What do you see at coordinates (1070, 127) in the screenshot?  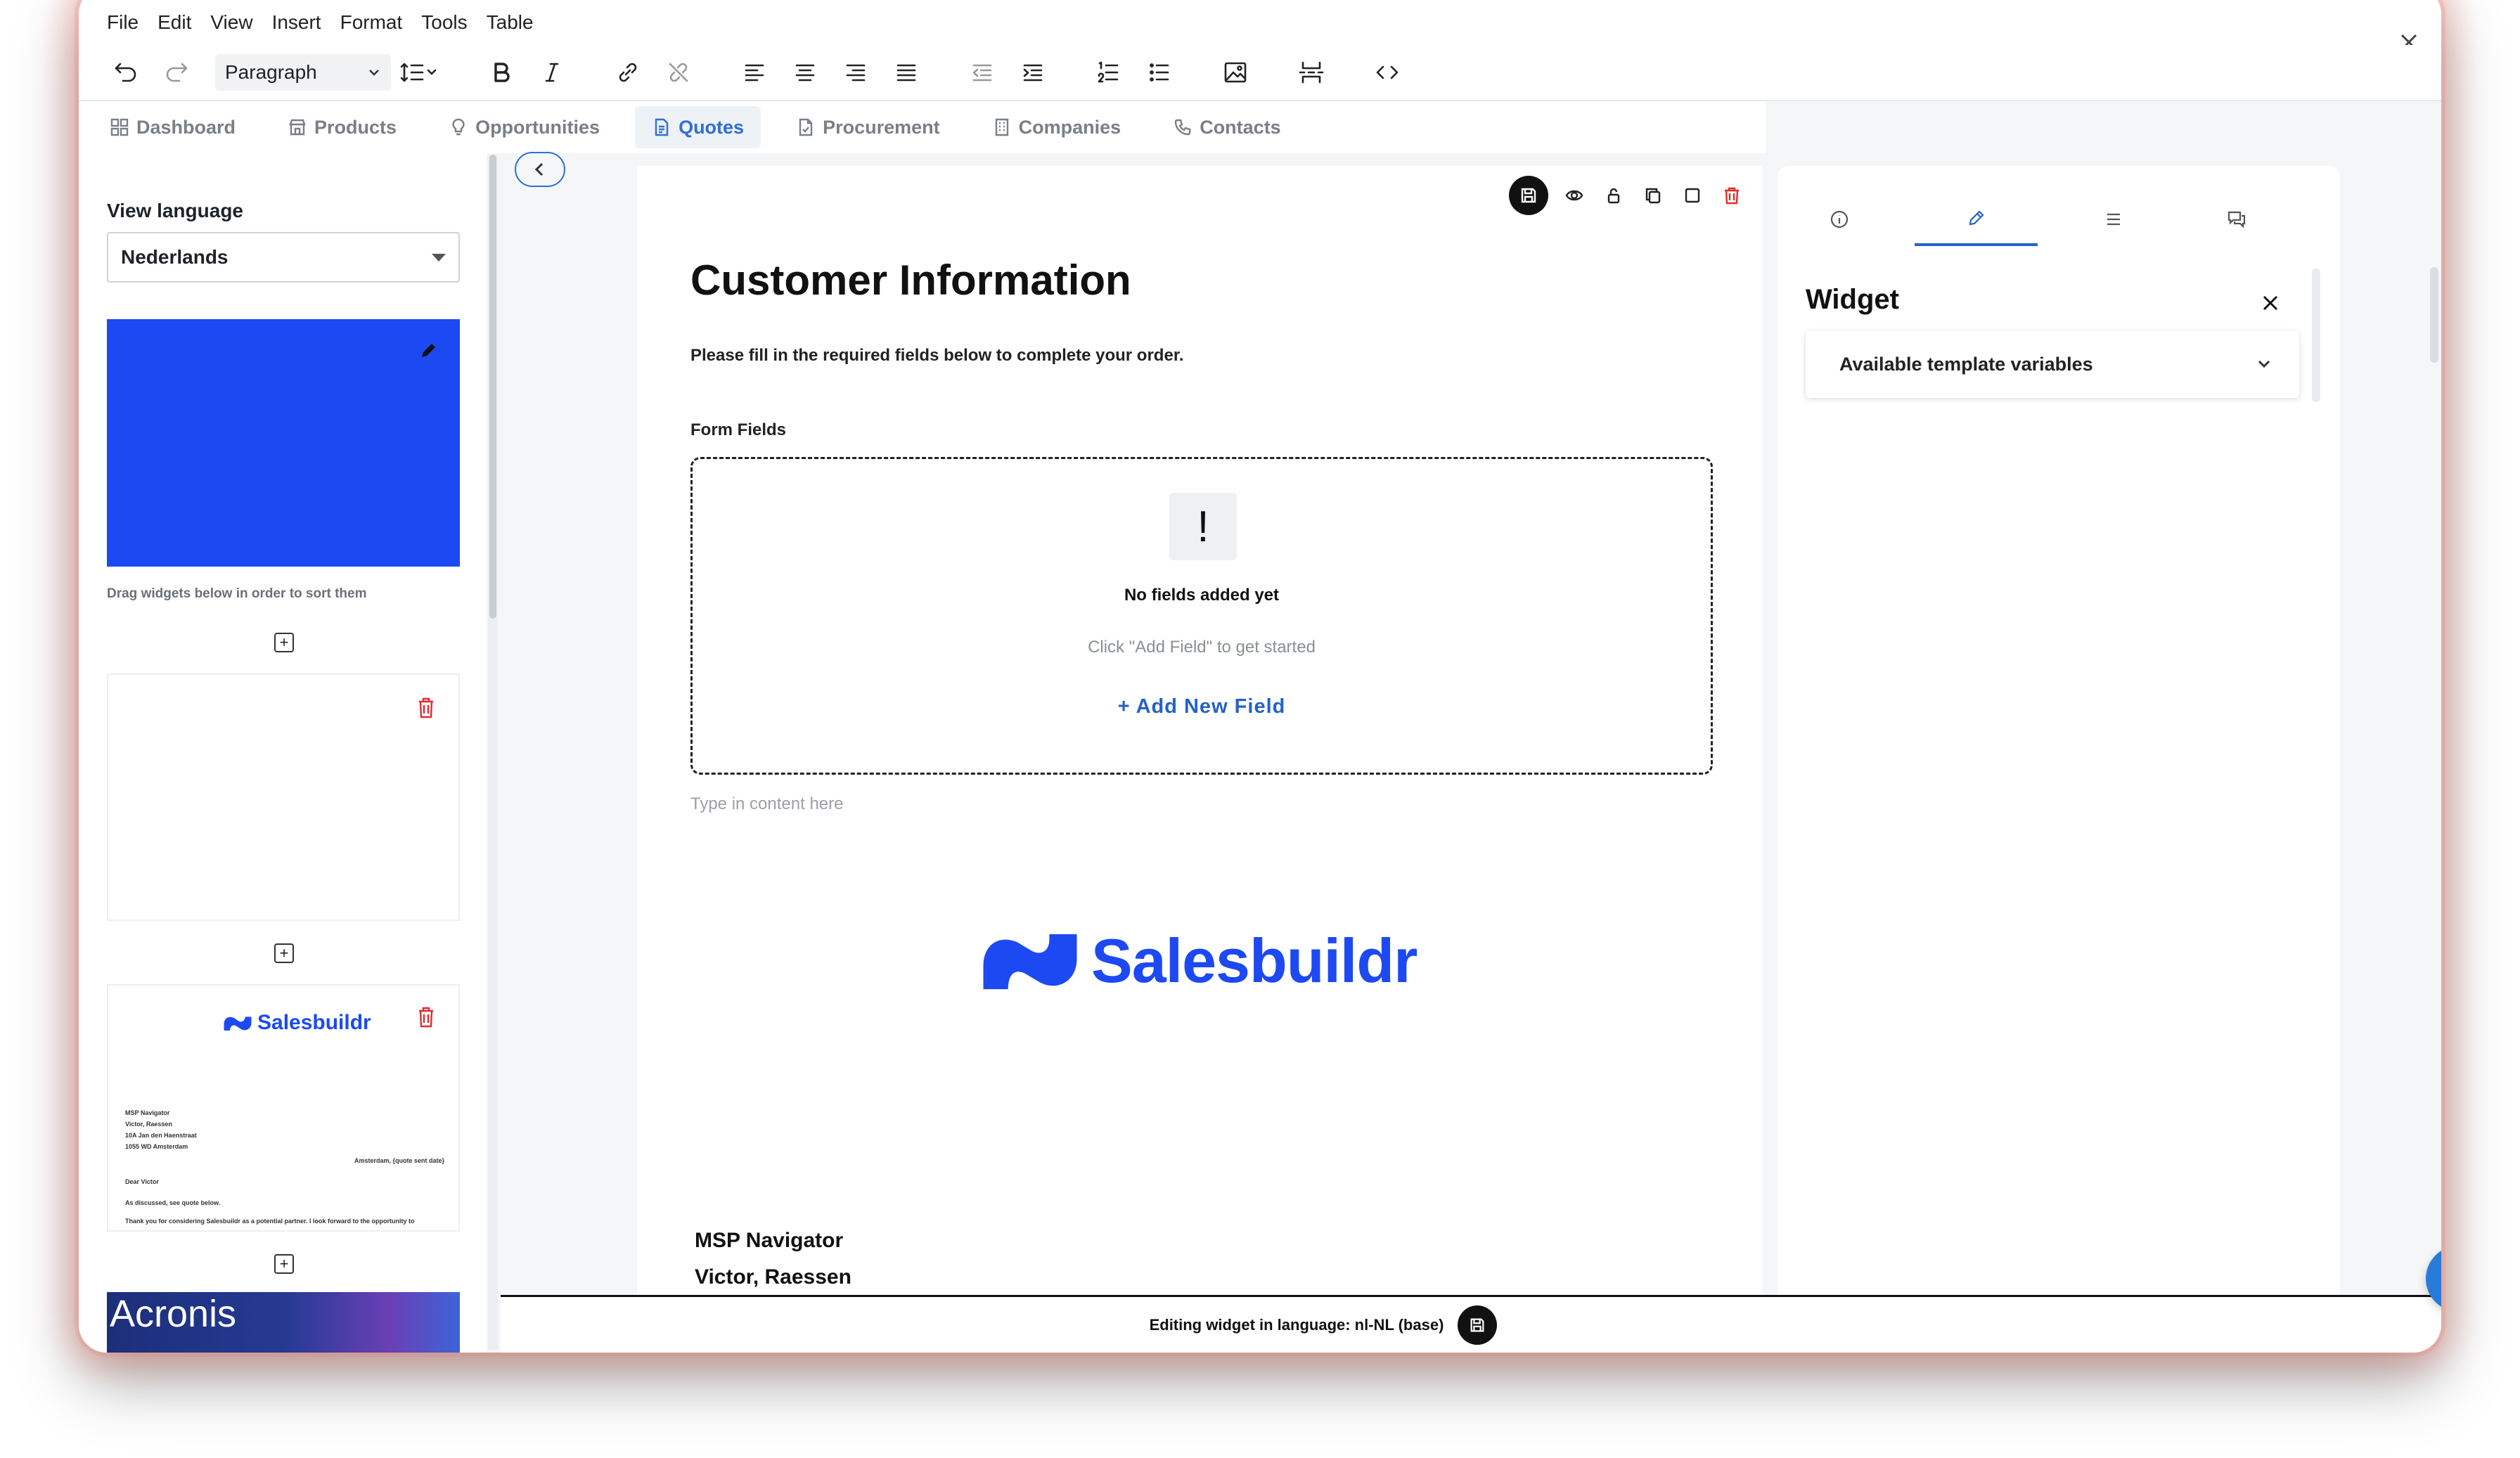 I see `nav-companies-label: Companies` at bounding box center [1070, 127].